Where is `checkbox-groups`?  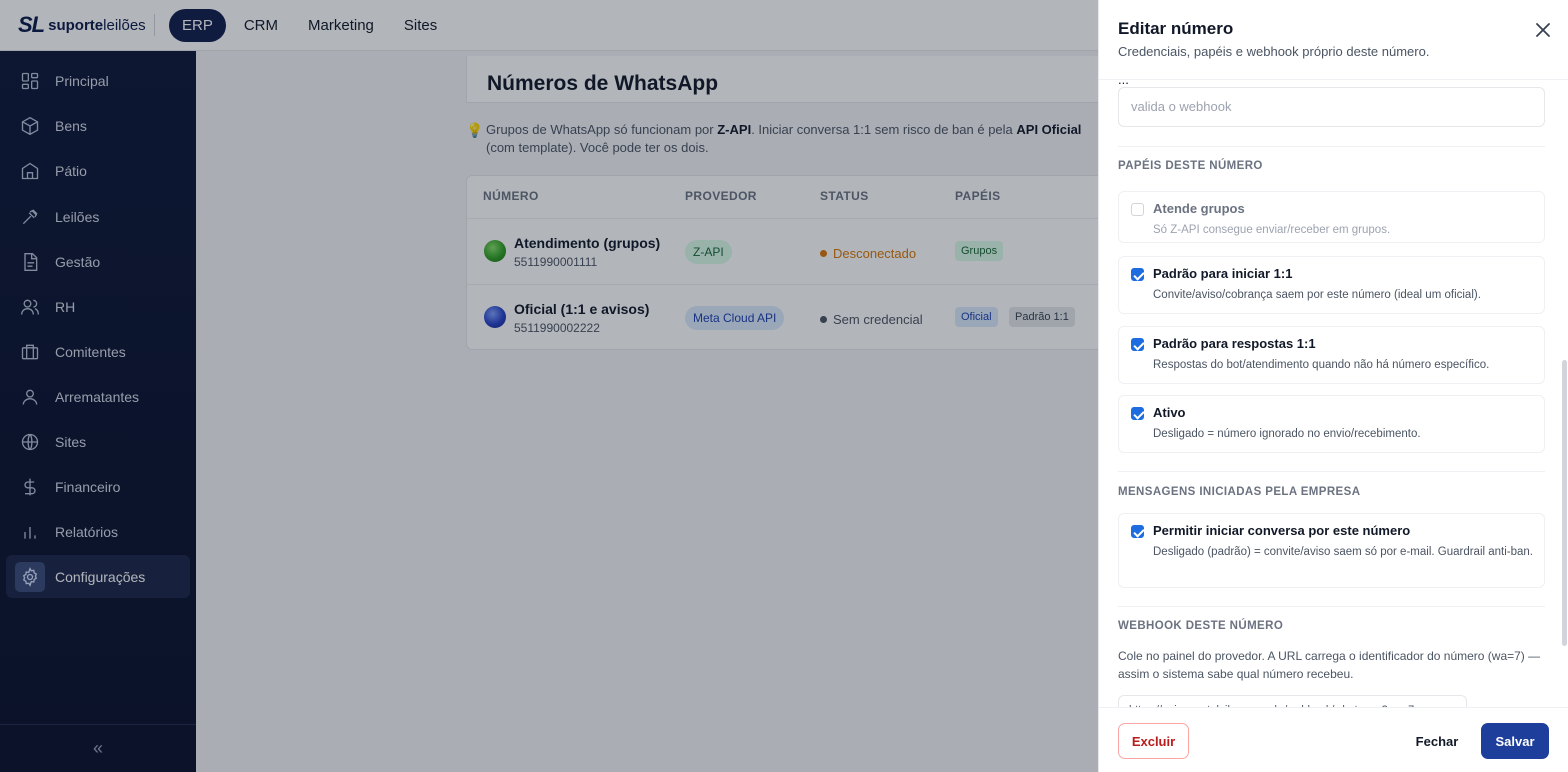 checkbox-groups is located at coordinates (1137, 209).